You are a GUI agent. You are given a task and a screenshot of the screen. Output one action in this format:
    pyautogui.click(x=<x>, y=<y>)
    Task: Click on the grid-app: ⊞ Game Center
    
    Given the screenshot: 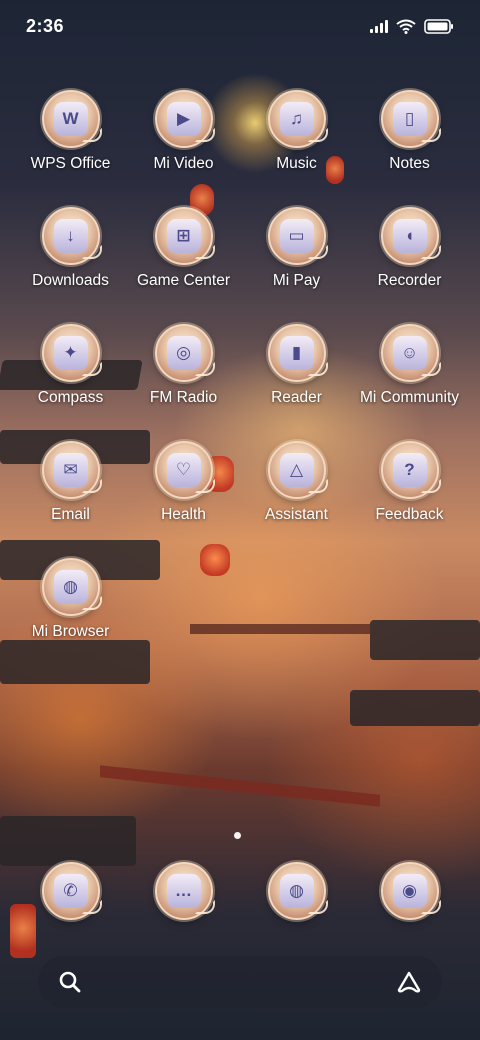 What is the action you would take?
    pyautogui.click(x=183, y=248)
    